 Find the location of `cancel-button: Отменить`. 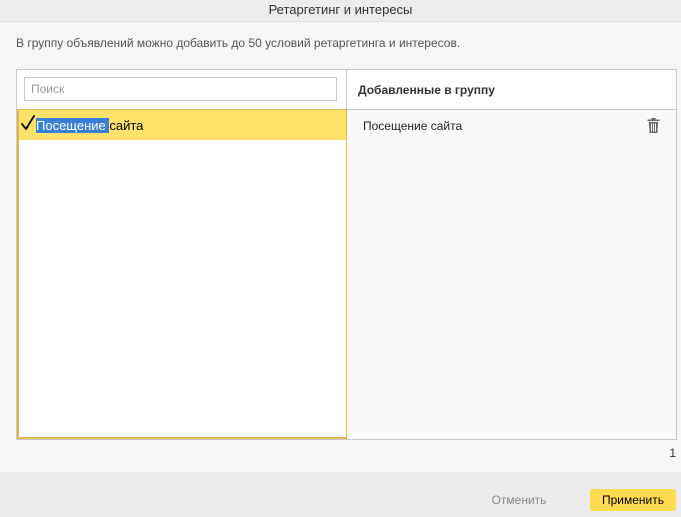

cancel-button: Отменить is located at coordinates (519, 500).